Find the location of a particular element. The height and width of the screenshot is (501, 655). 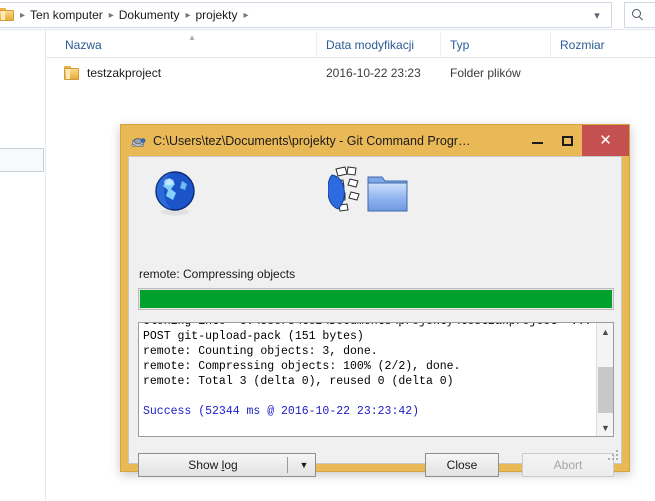

globe-icon is located at coordinates (175, 193).